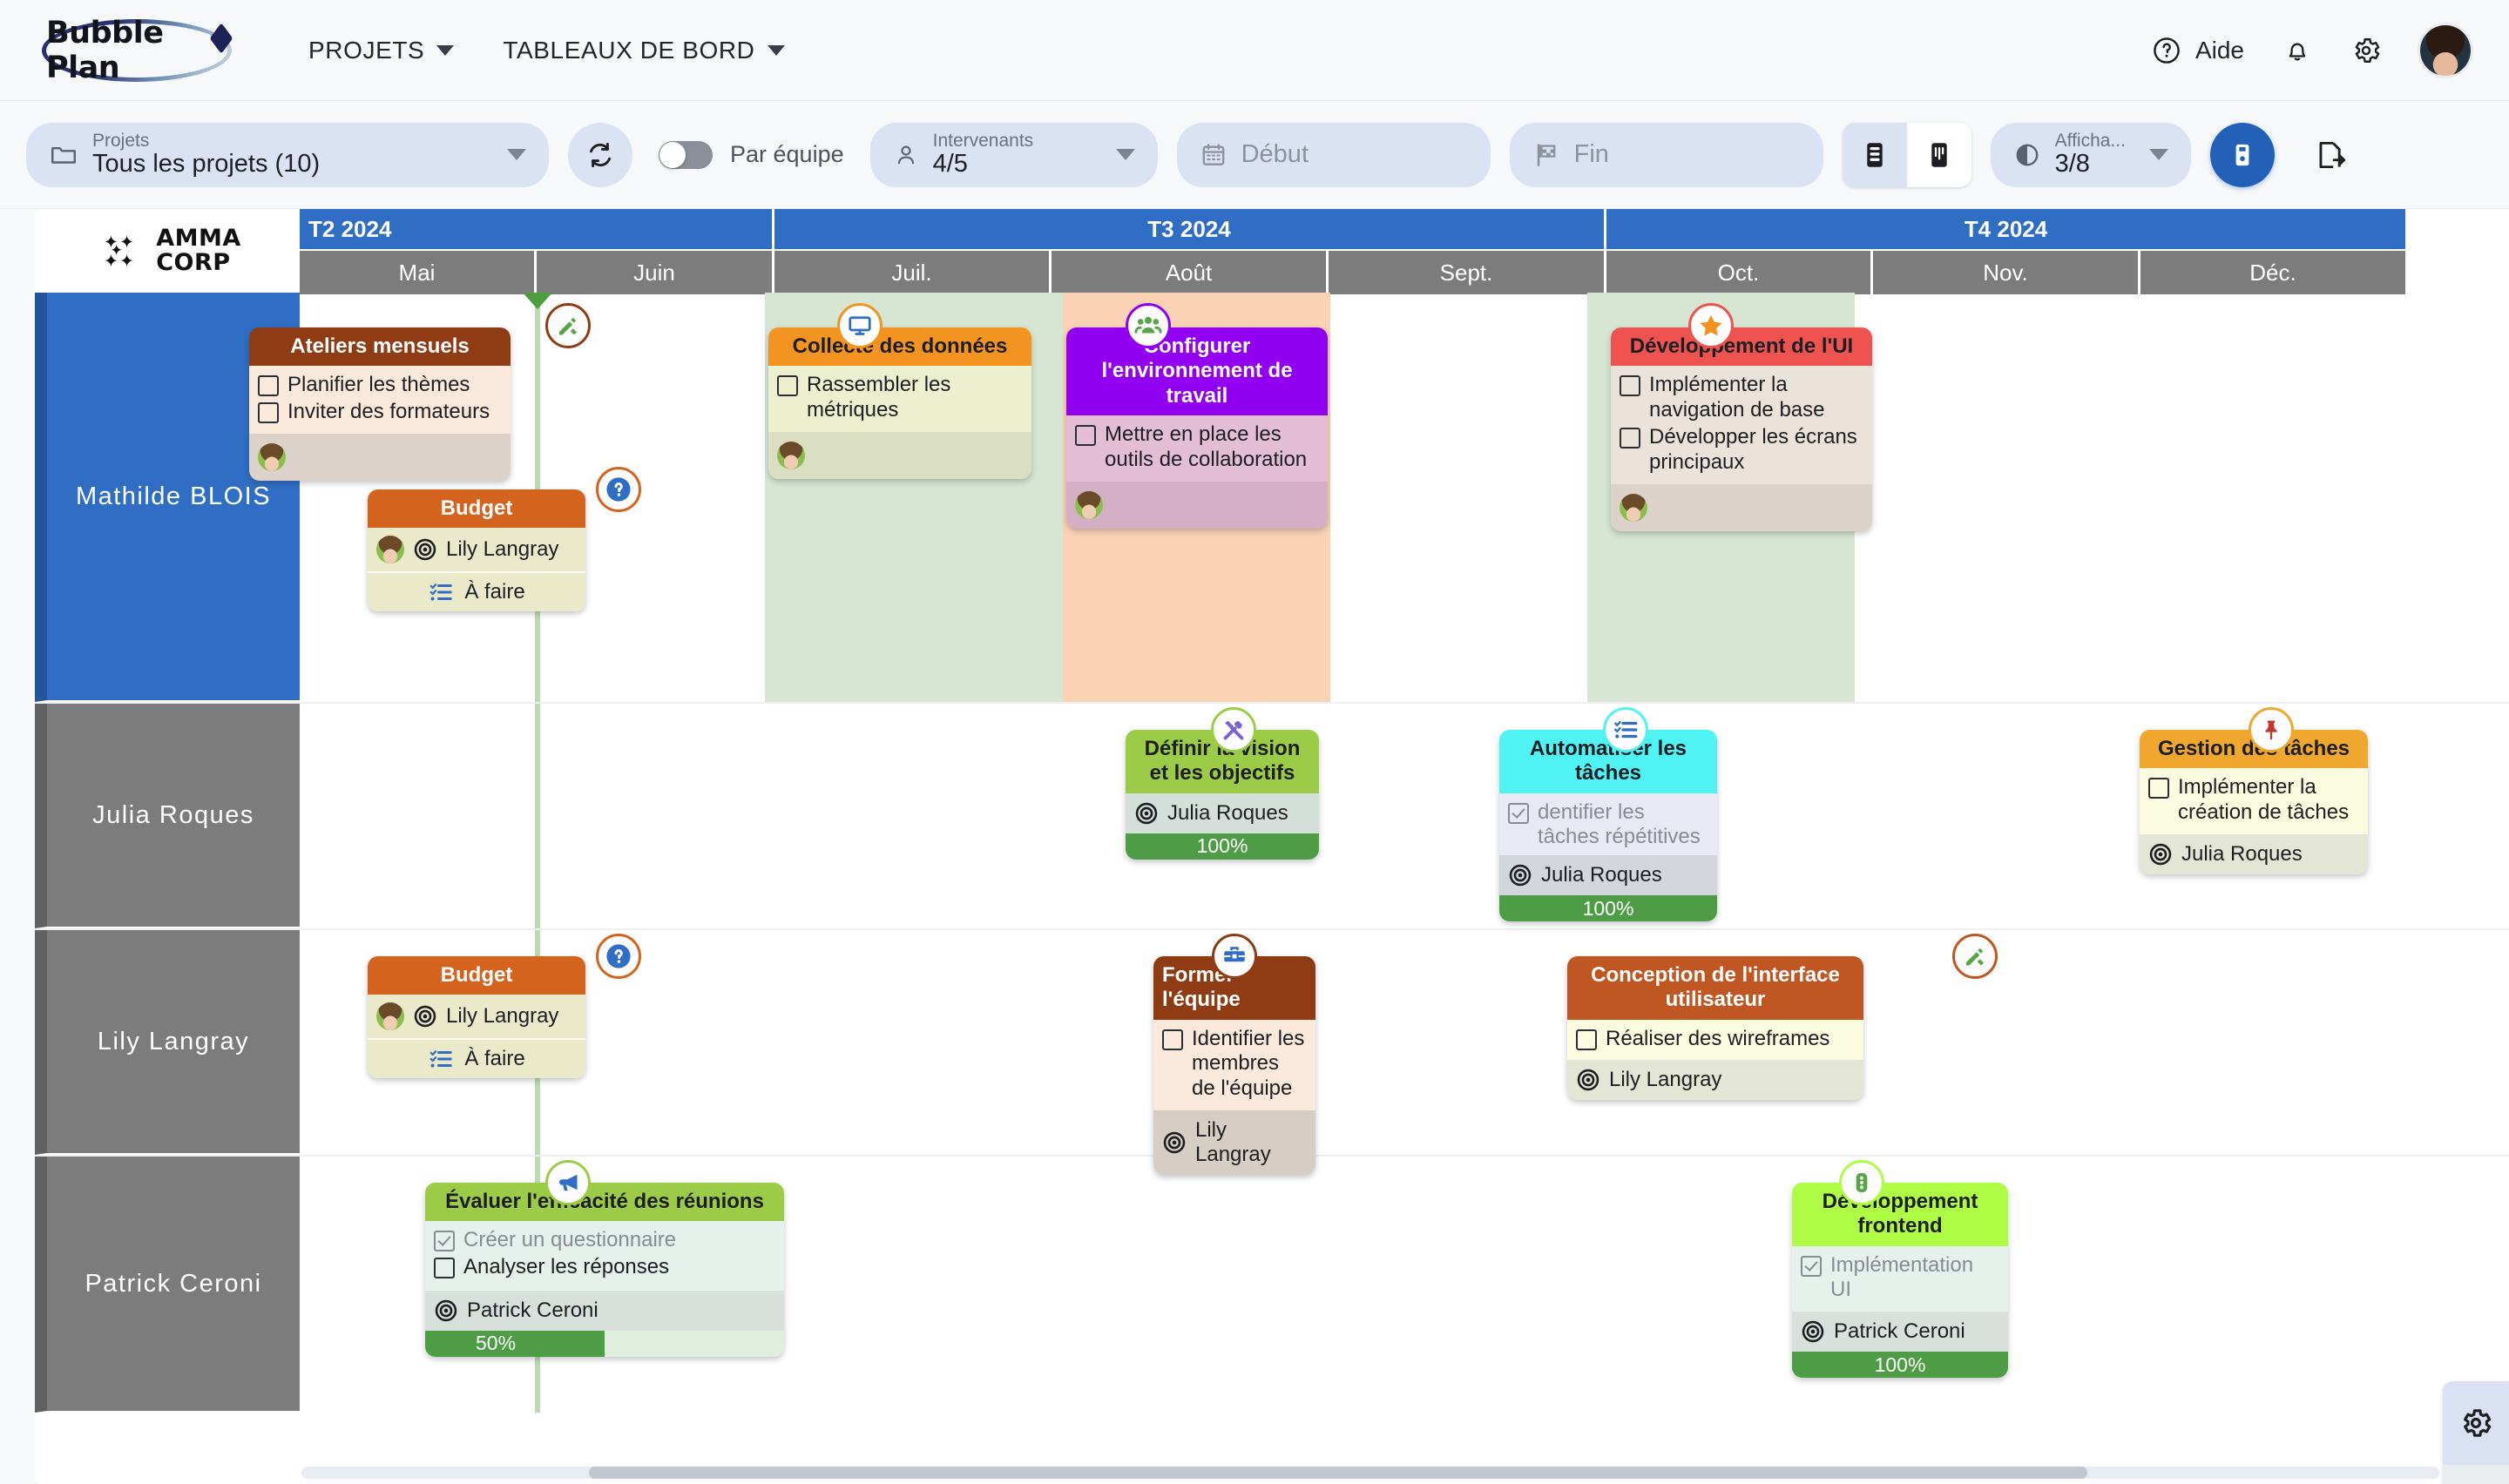 The width and height of the screenshot is (2509, 1484). Describe the element at coordinates (1666, 154) in the screenshot. I see `end-date-input: Fin` at that location.